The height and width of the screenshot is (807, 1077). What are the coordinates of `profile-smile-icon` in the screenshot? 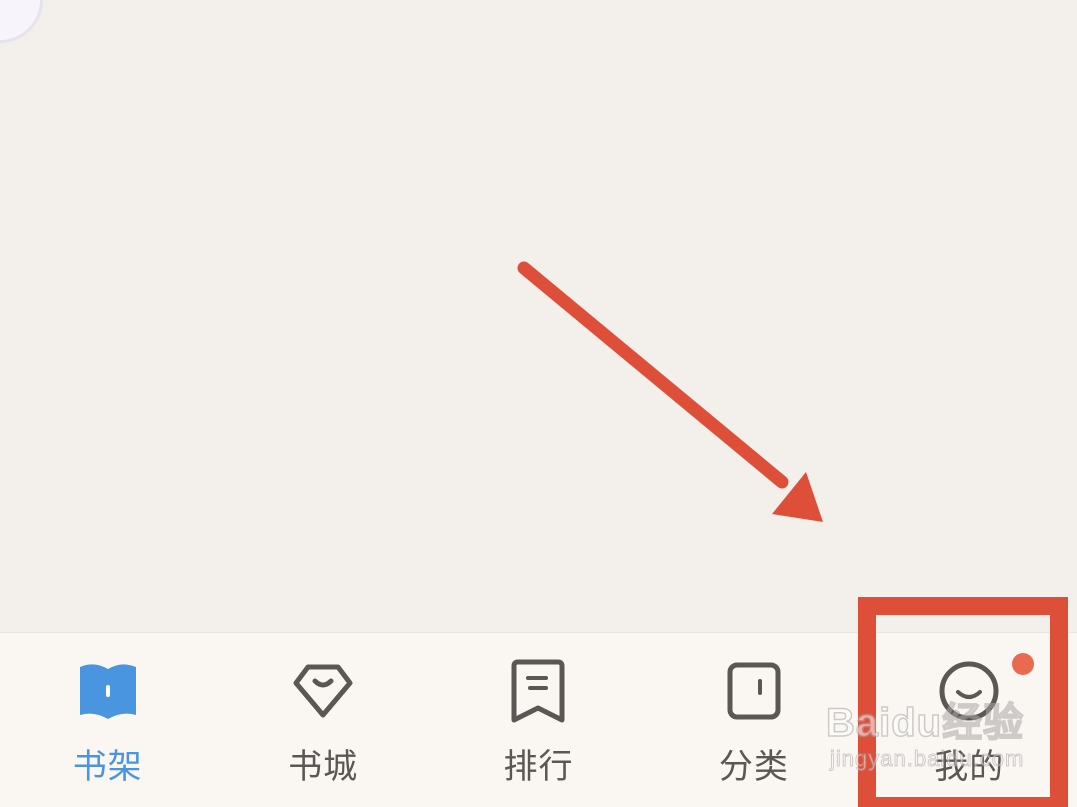 It's located at (969, 691).